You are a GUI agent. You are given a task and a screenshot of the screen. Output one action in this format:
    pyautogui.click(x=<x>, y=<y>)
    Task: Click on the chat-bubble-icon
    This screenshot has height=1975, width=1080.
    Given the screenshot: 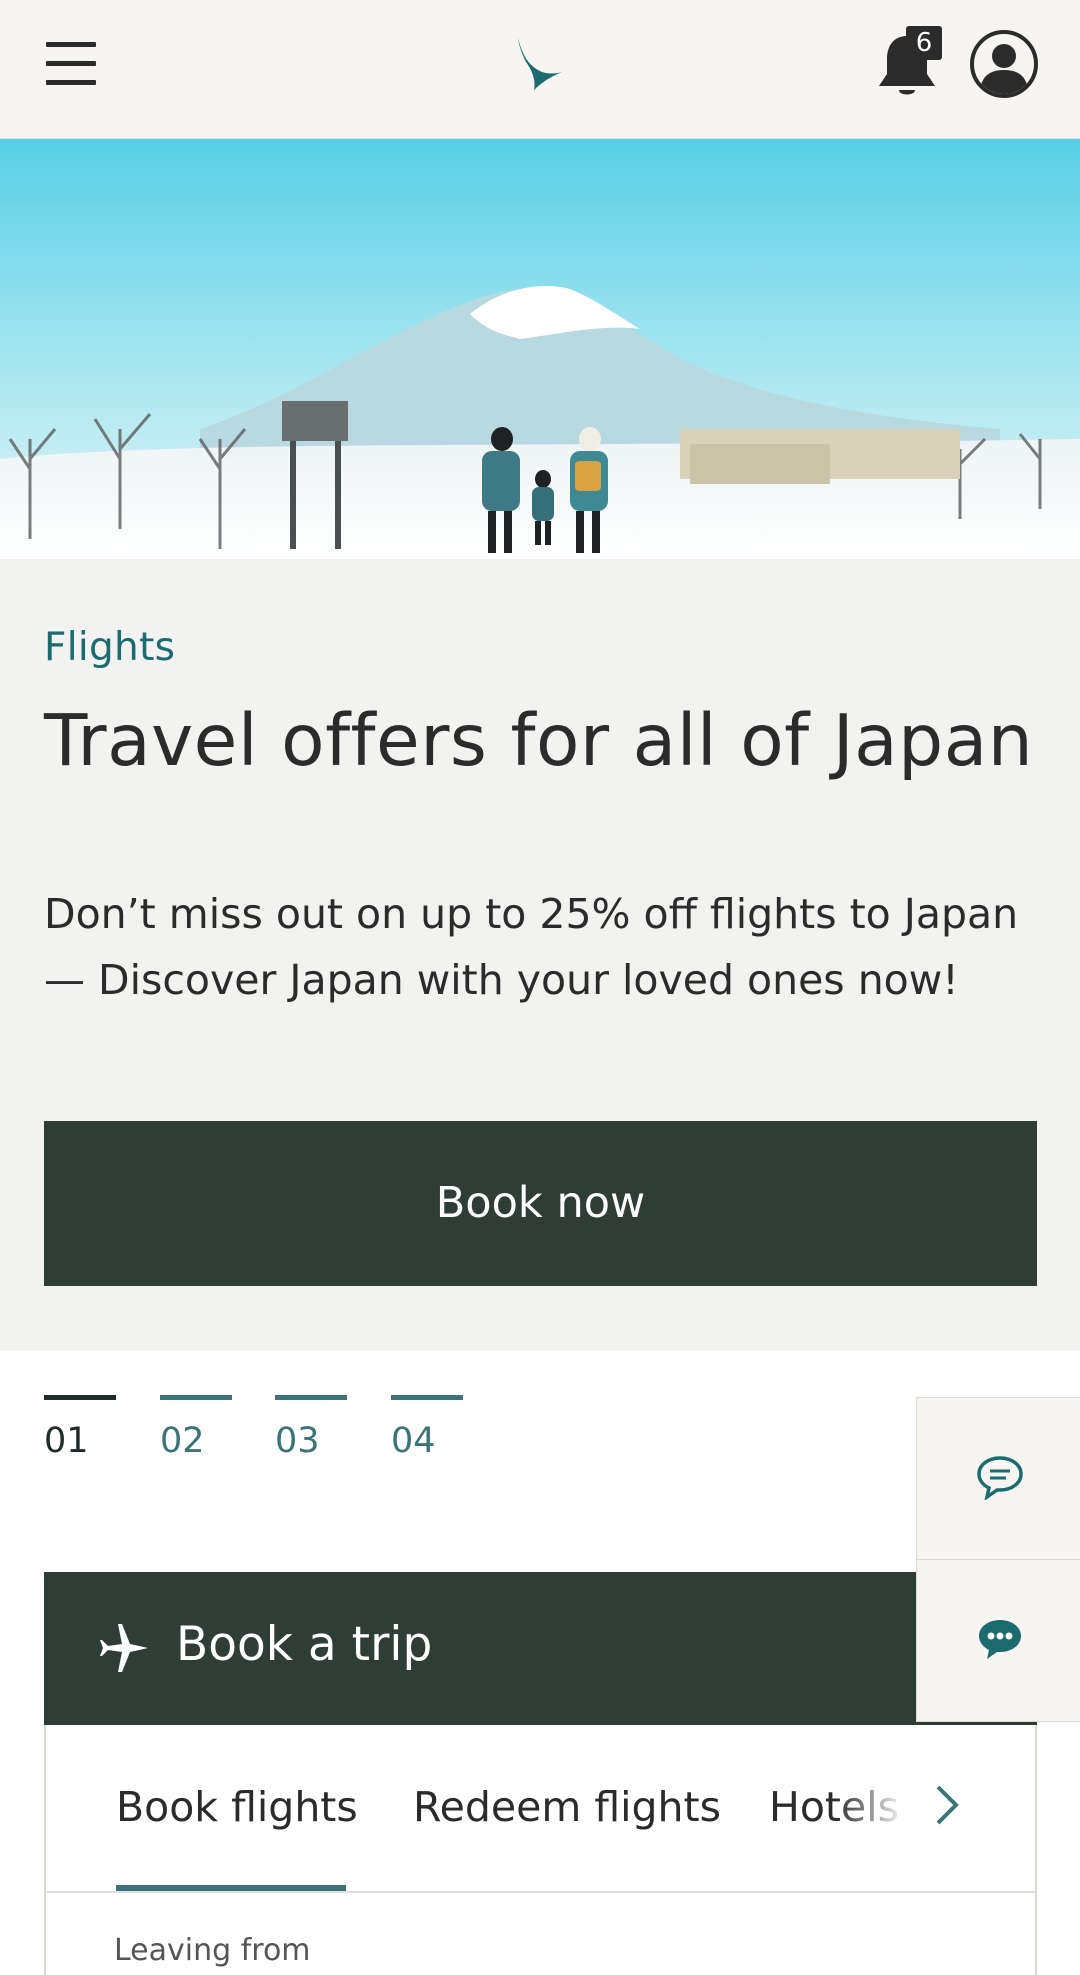 What is the action you would take?
    pyautogui.click(x=1000, y=1639)
    